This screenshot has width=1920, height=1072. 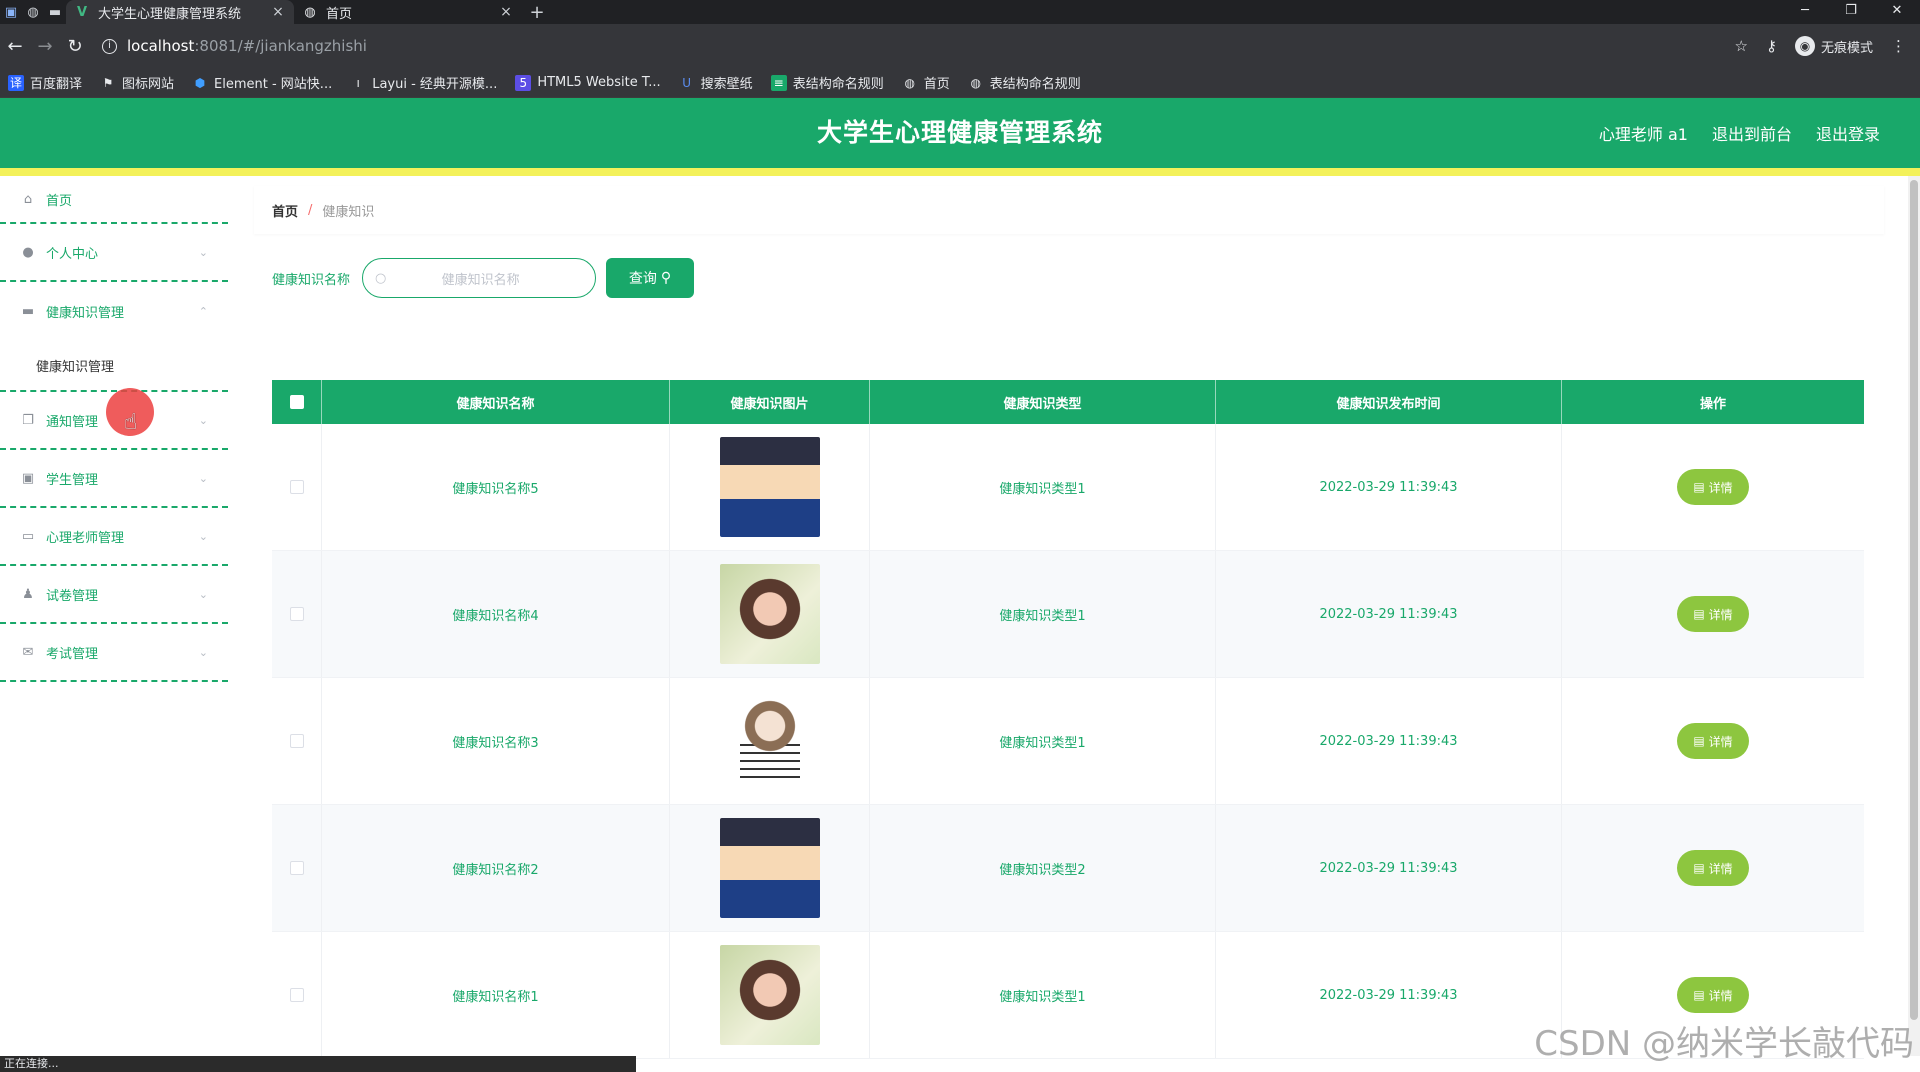 I want to click on restore-icon: ❐, so click(x=1851, y=12).